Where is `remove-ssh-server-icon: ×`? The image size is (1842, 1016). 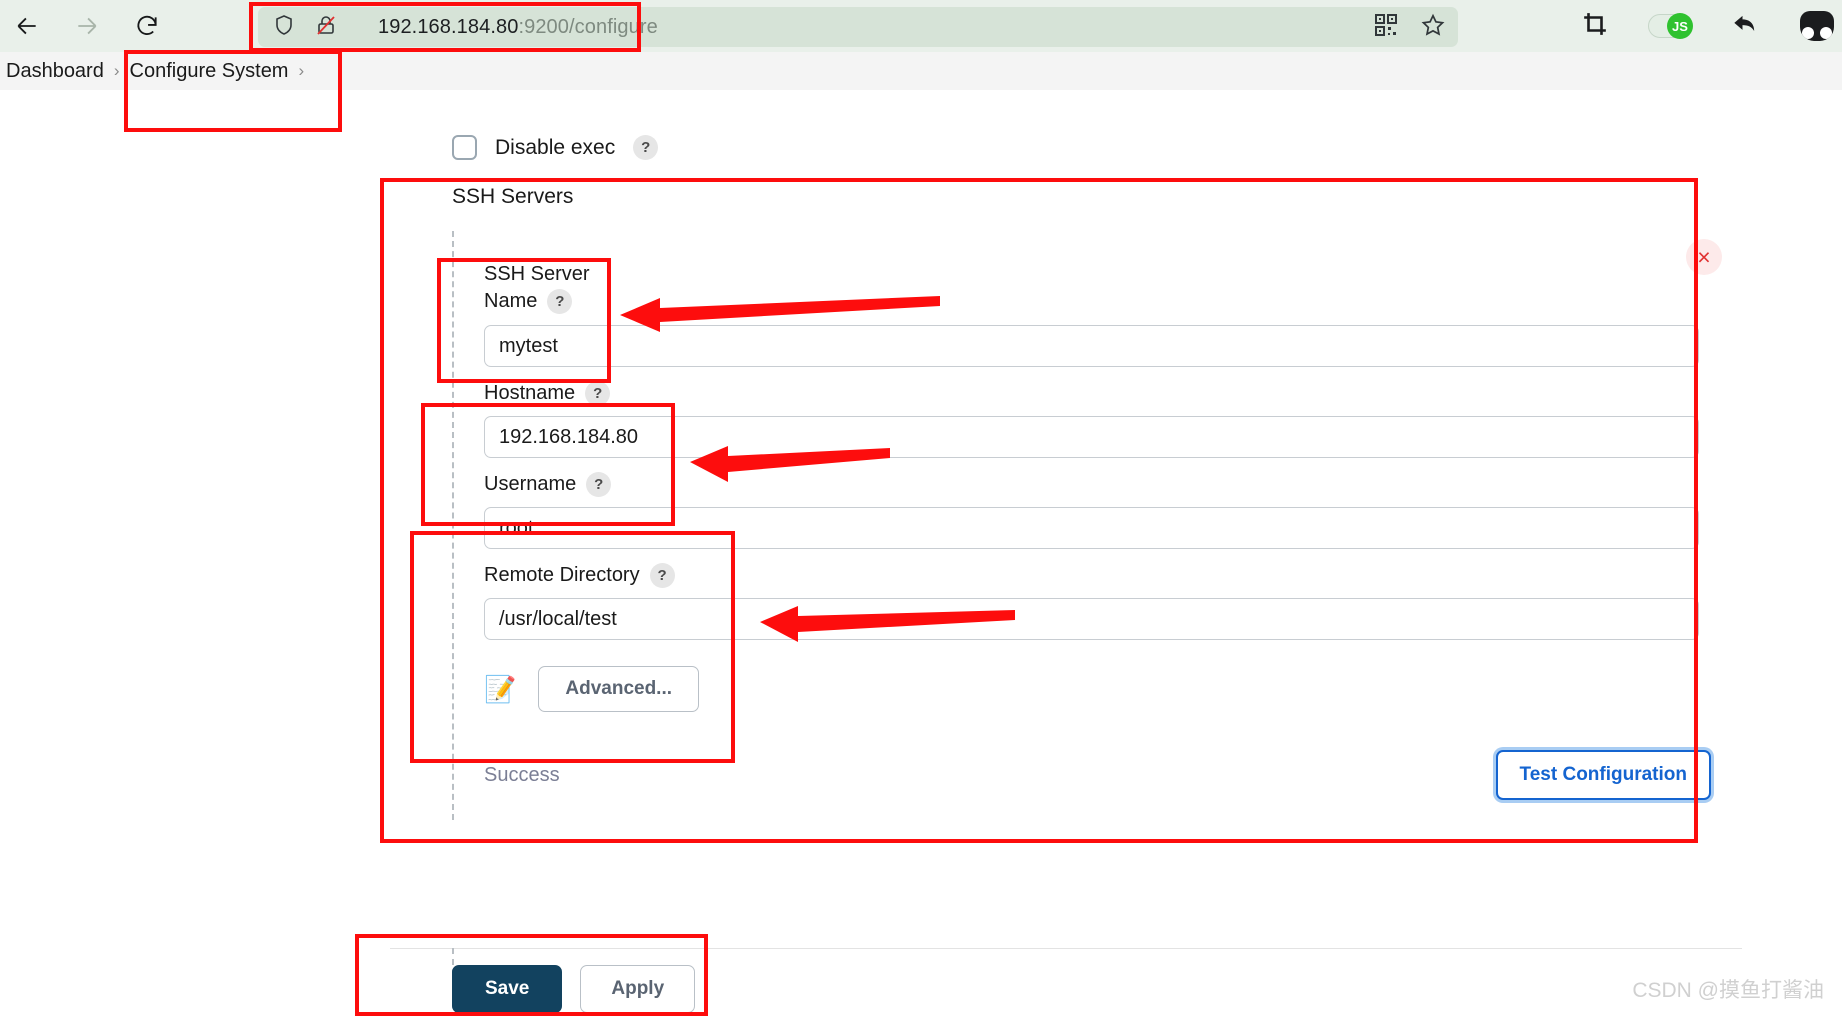
remove-ssh-server-icon: × is located at coordinates (1704, 257).